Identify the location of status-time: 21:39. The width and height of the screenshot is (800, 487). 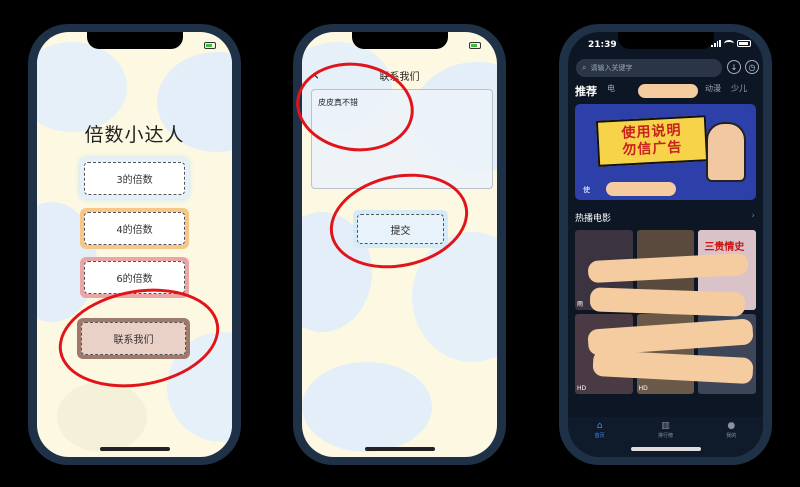
(602, 45).